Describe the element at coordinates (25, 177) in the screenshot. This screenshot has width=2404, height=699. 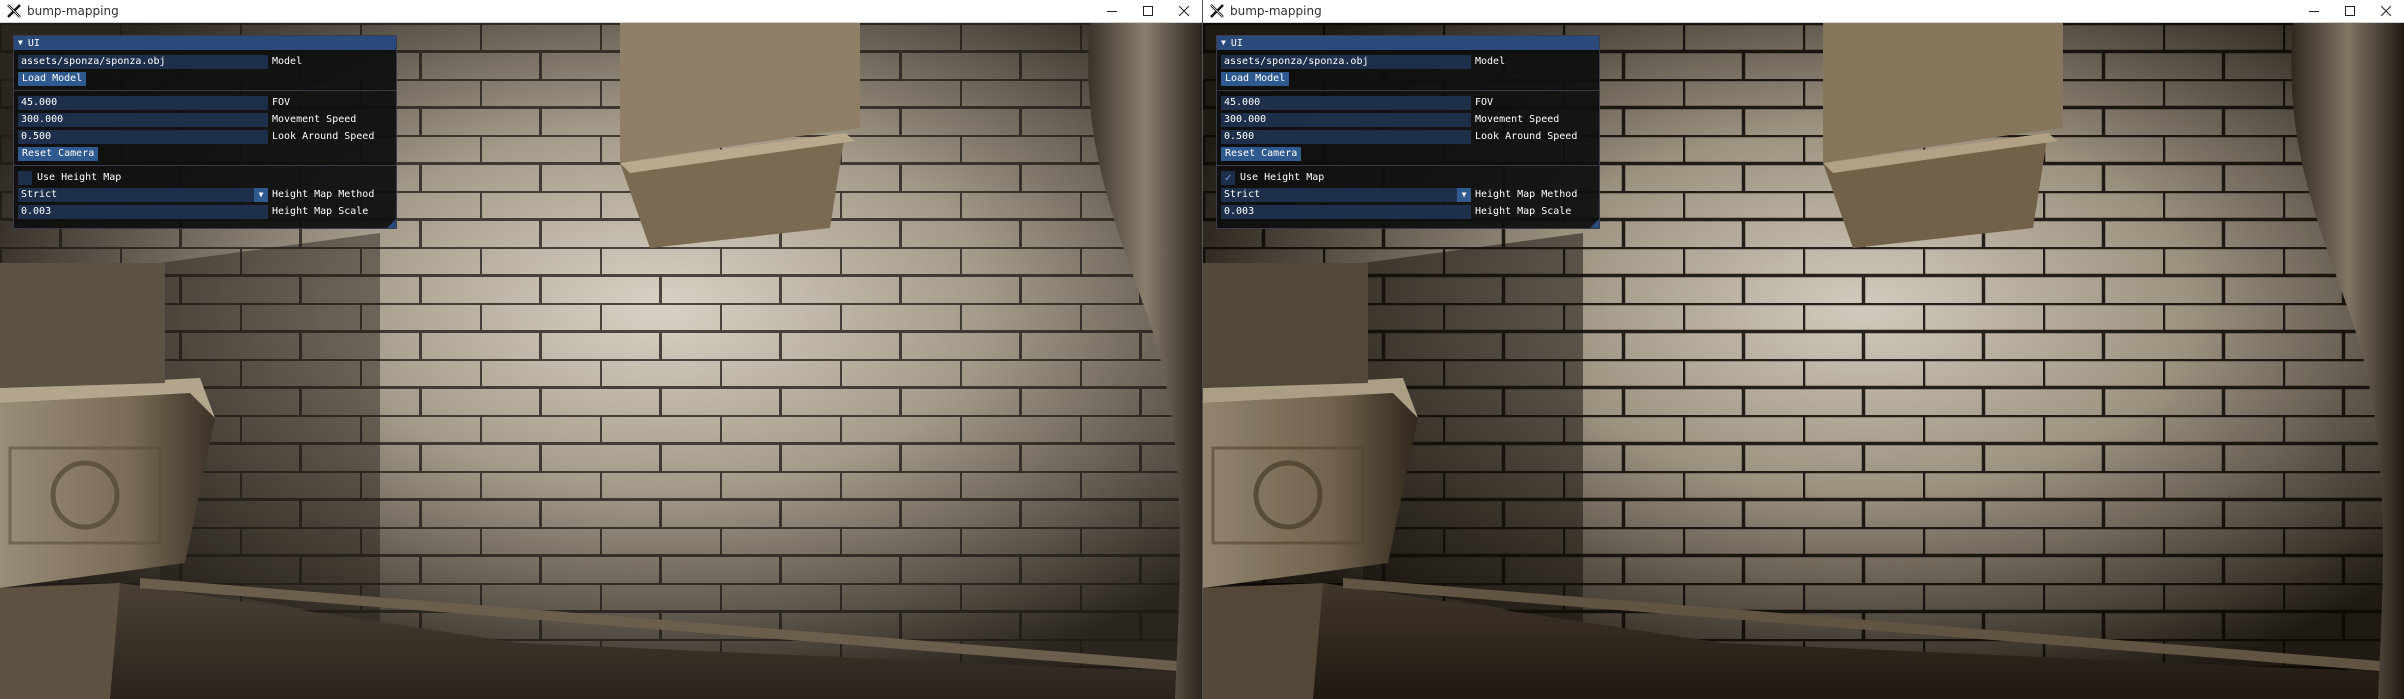
I see `use-height-map-checkbox` at that location.